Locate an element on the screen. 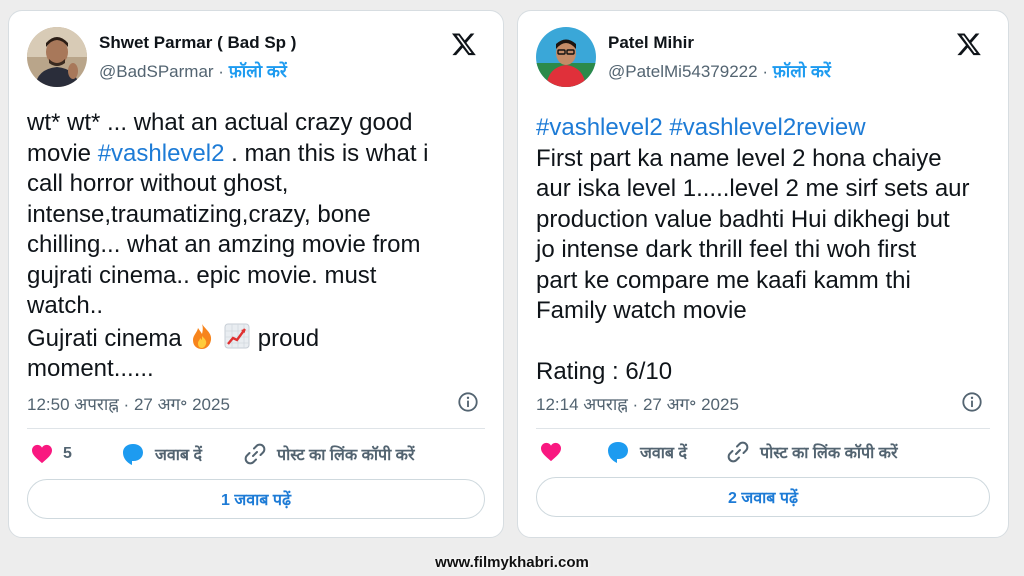 The width and height of the screenshot is (1024, 576). action-bar: जवाब दें पोस्ट का लिंक कॉपी करें is located at coordinates (763, 452).